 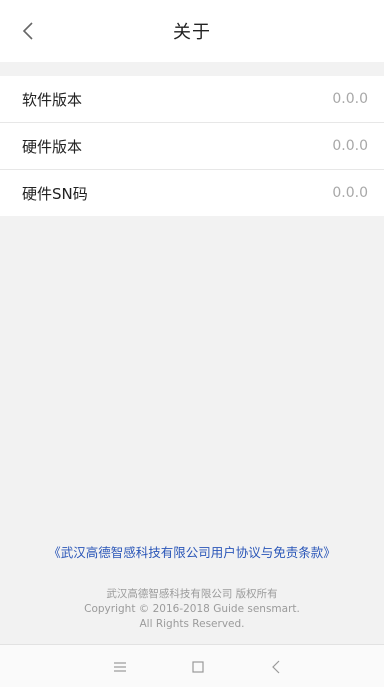 What do you see at coordinates (55, 193) in the screenshot?
I see `hardware-sn-label: 硬件SN码` at bounding box center [55, 193].